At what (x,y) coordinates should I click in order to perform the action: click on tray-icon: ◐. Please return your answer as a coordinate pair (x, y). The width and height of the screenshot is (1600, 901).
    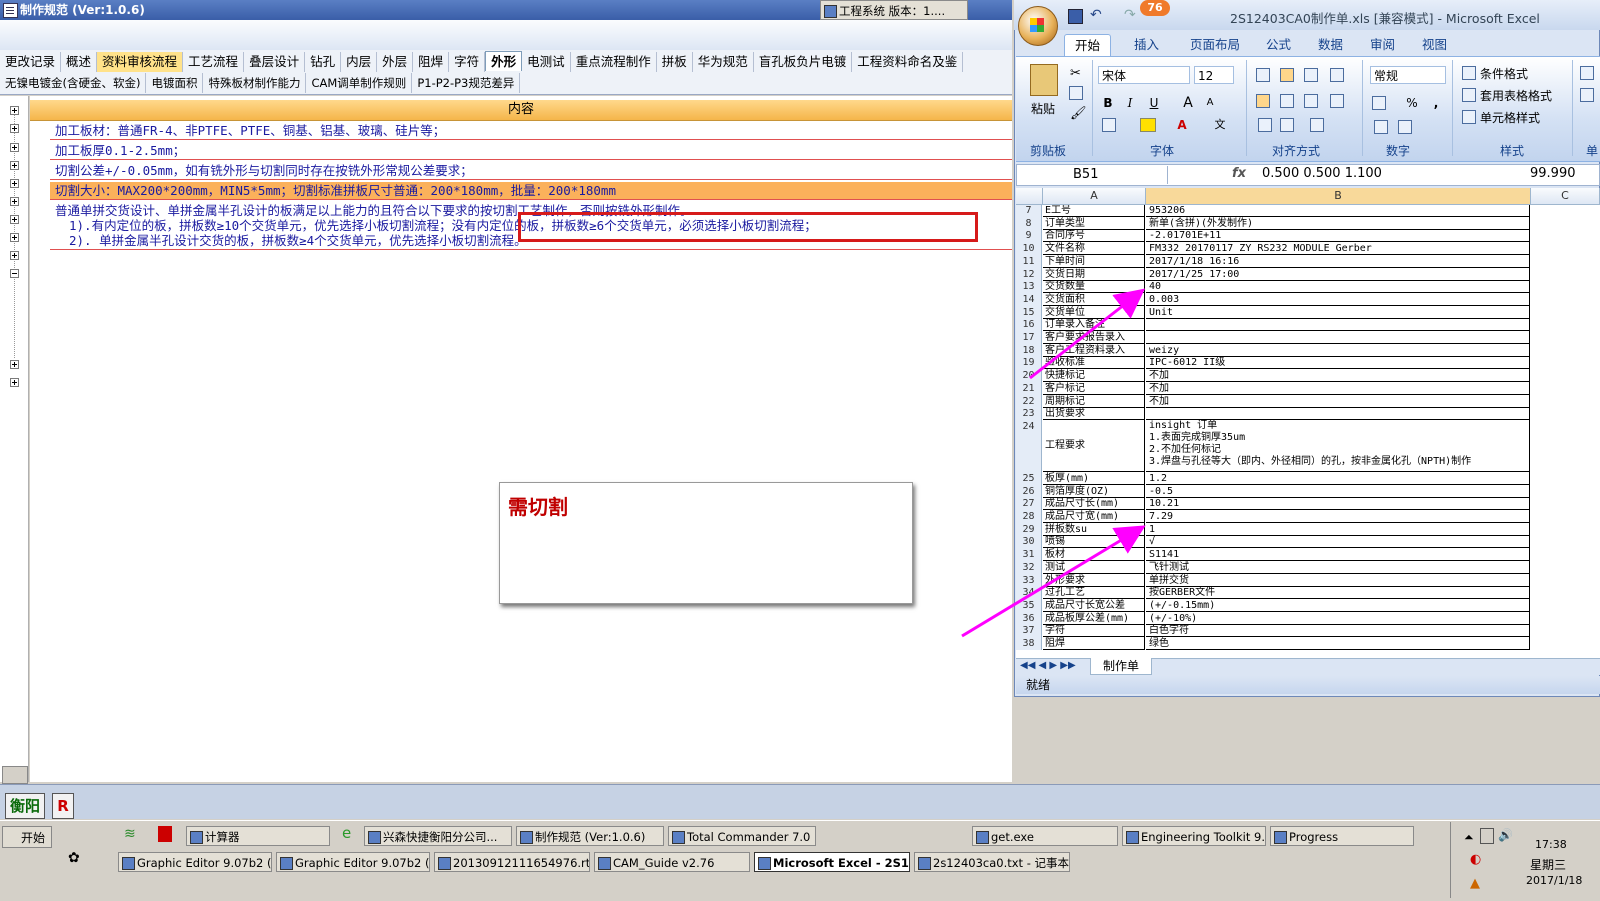
    Looking at the image, I should click on (1475, 859).